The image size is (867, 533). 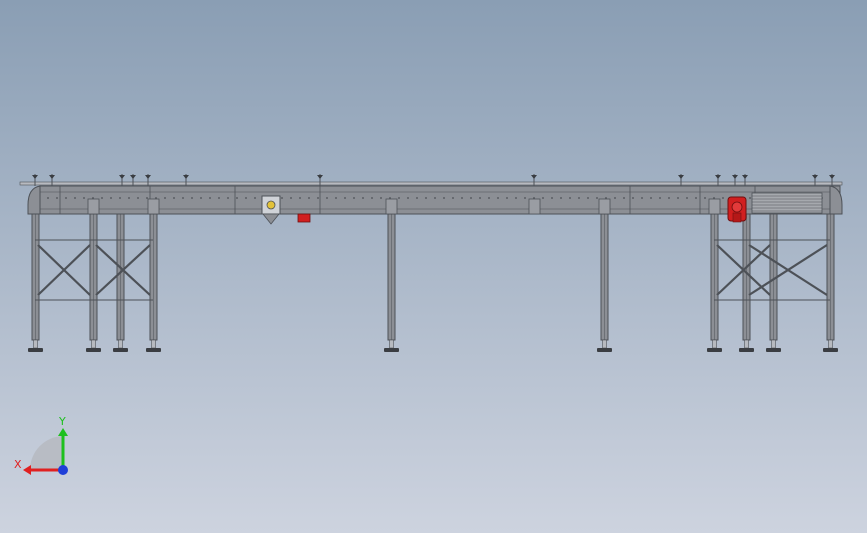 I want to click on gearbox, so click(x=737, y=217).